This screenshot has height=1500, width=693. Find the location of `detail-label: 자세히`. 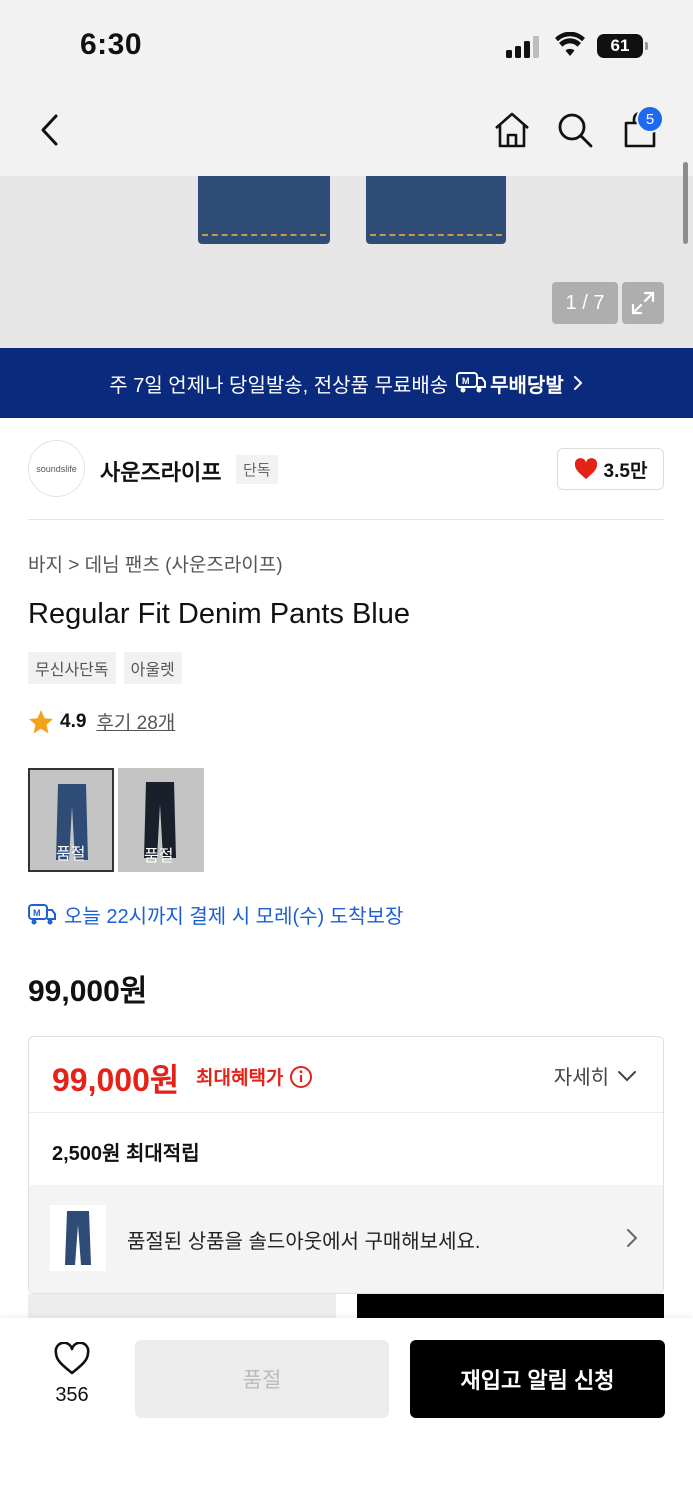

detail-label: 자세히 is located at coordinates (581, 1078).